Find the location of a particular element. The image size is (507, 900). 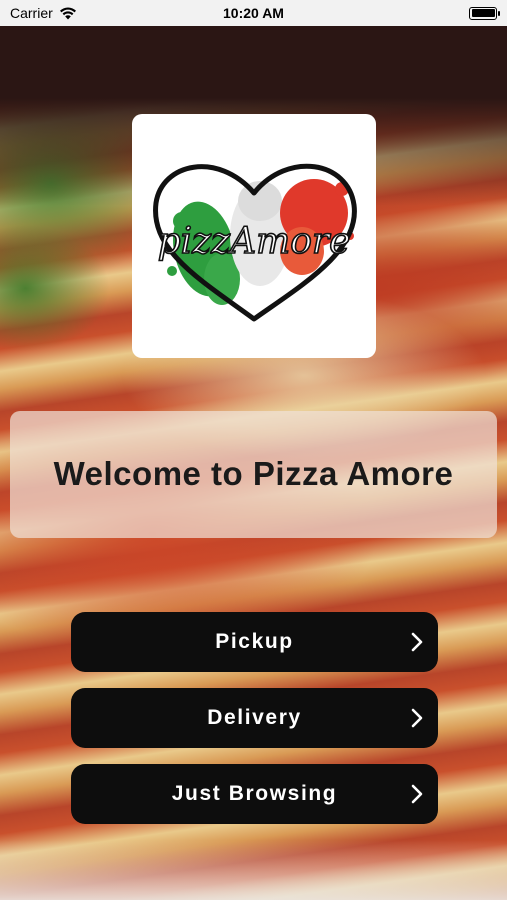

battery-fill is located at coordinates (483, 13).